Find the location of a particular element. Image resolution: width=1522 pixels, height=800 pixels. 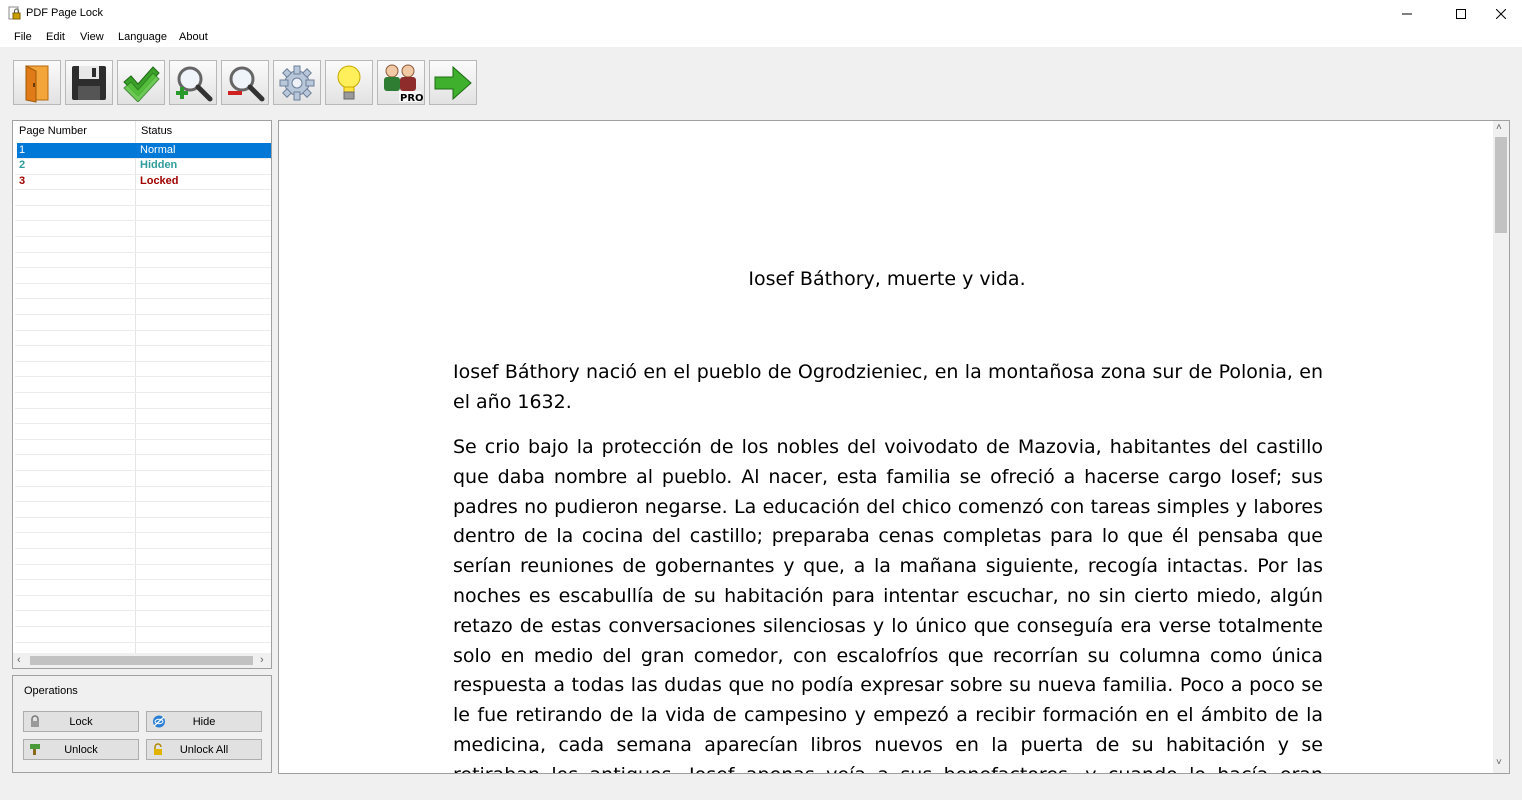

lock-label: Lock is located at coordinates (81, 722).